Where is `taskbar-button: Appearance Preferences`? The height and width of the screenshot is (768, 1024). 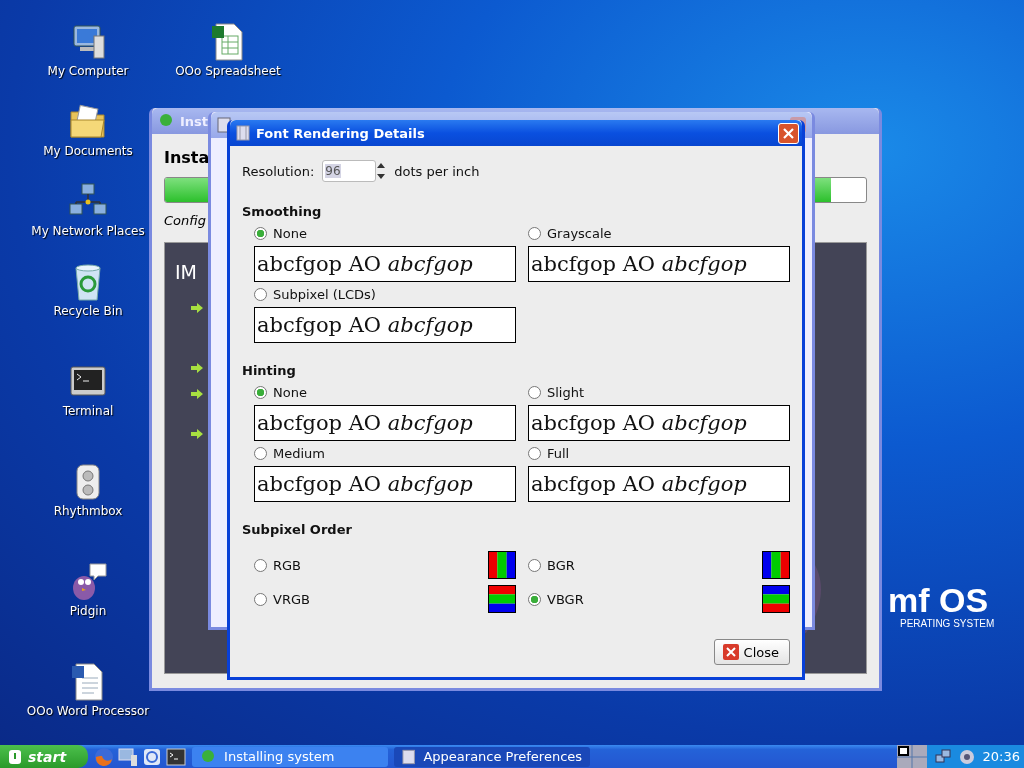 taskbar-button: Appearance Preferences is located at coordinates (492, 756).